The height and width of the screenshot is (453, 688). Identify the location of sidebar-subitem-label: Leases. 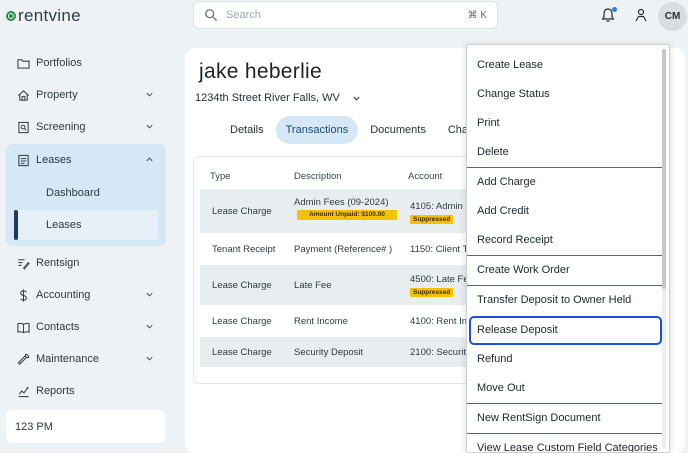
(64, 225).